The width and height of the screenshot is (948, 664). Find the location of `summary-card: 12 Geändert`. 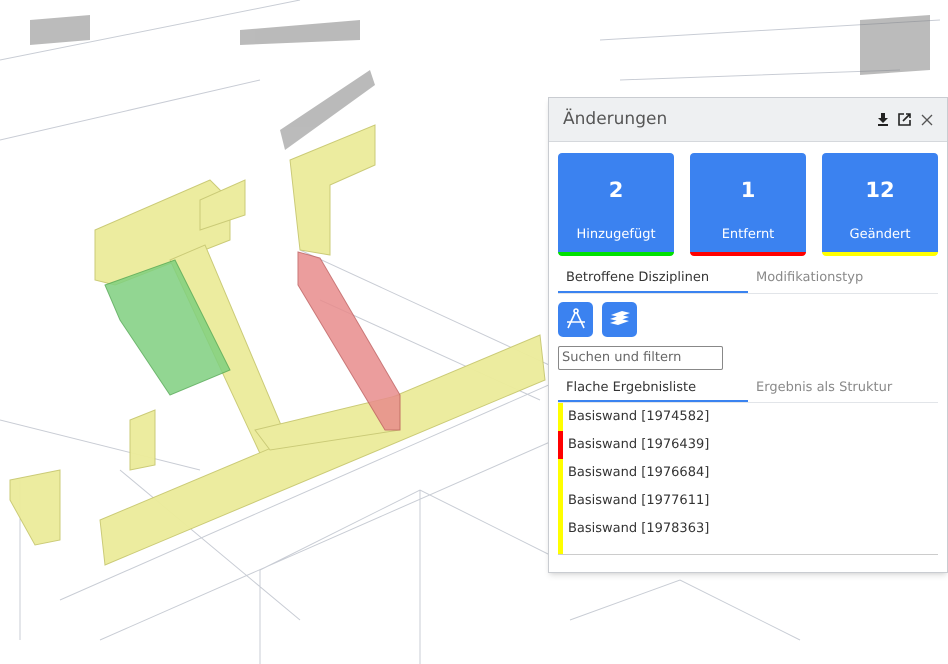

summary-card: 12 Geändert is located at coordinates (880, 204).